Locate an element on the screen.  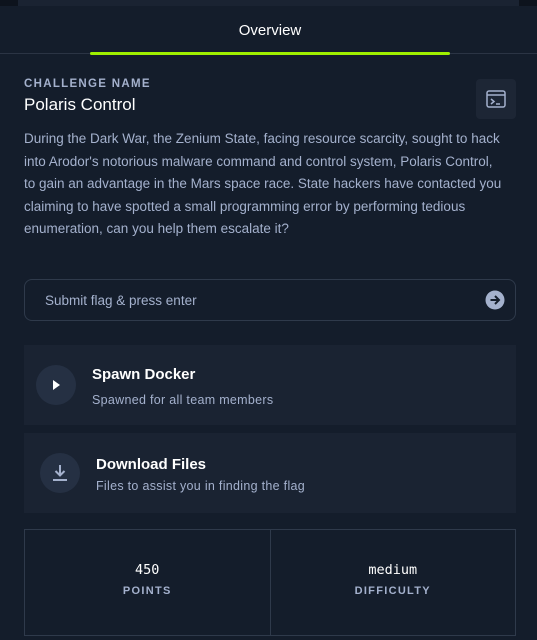
points-stat: 450 POINTS is located at coordinates (147, 582).